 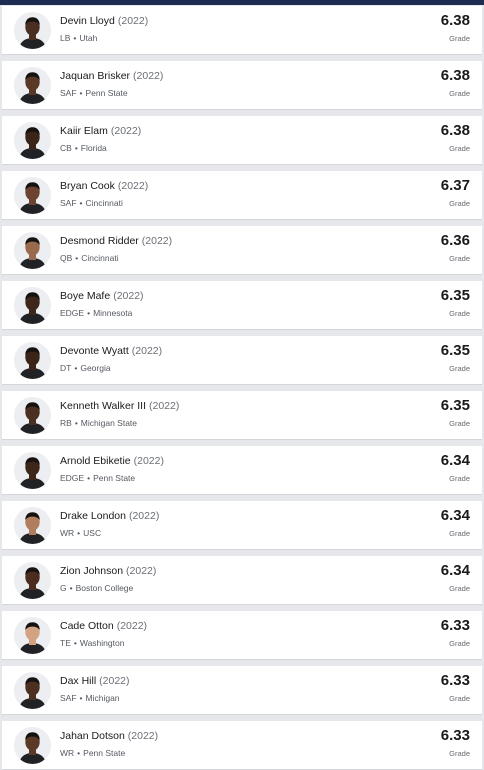 I want to click on player-school: Michigan State, so click(x=109, y=423).